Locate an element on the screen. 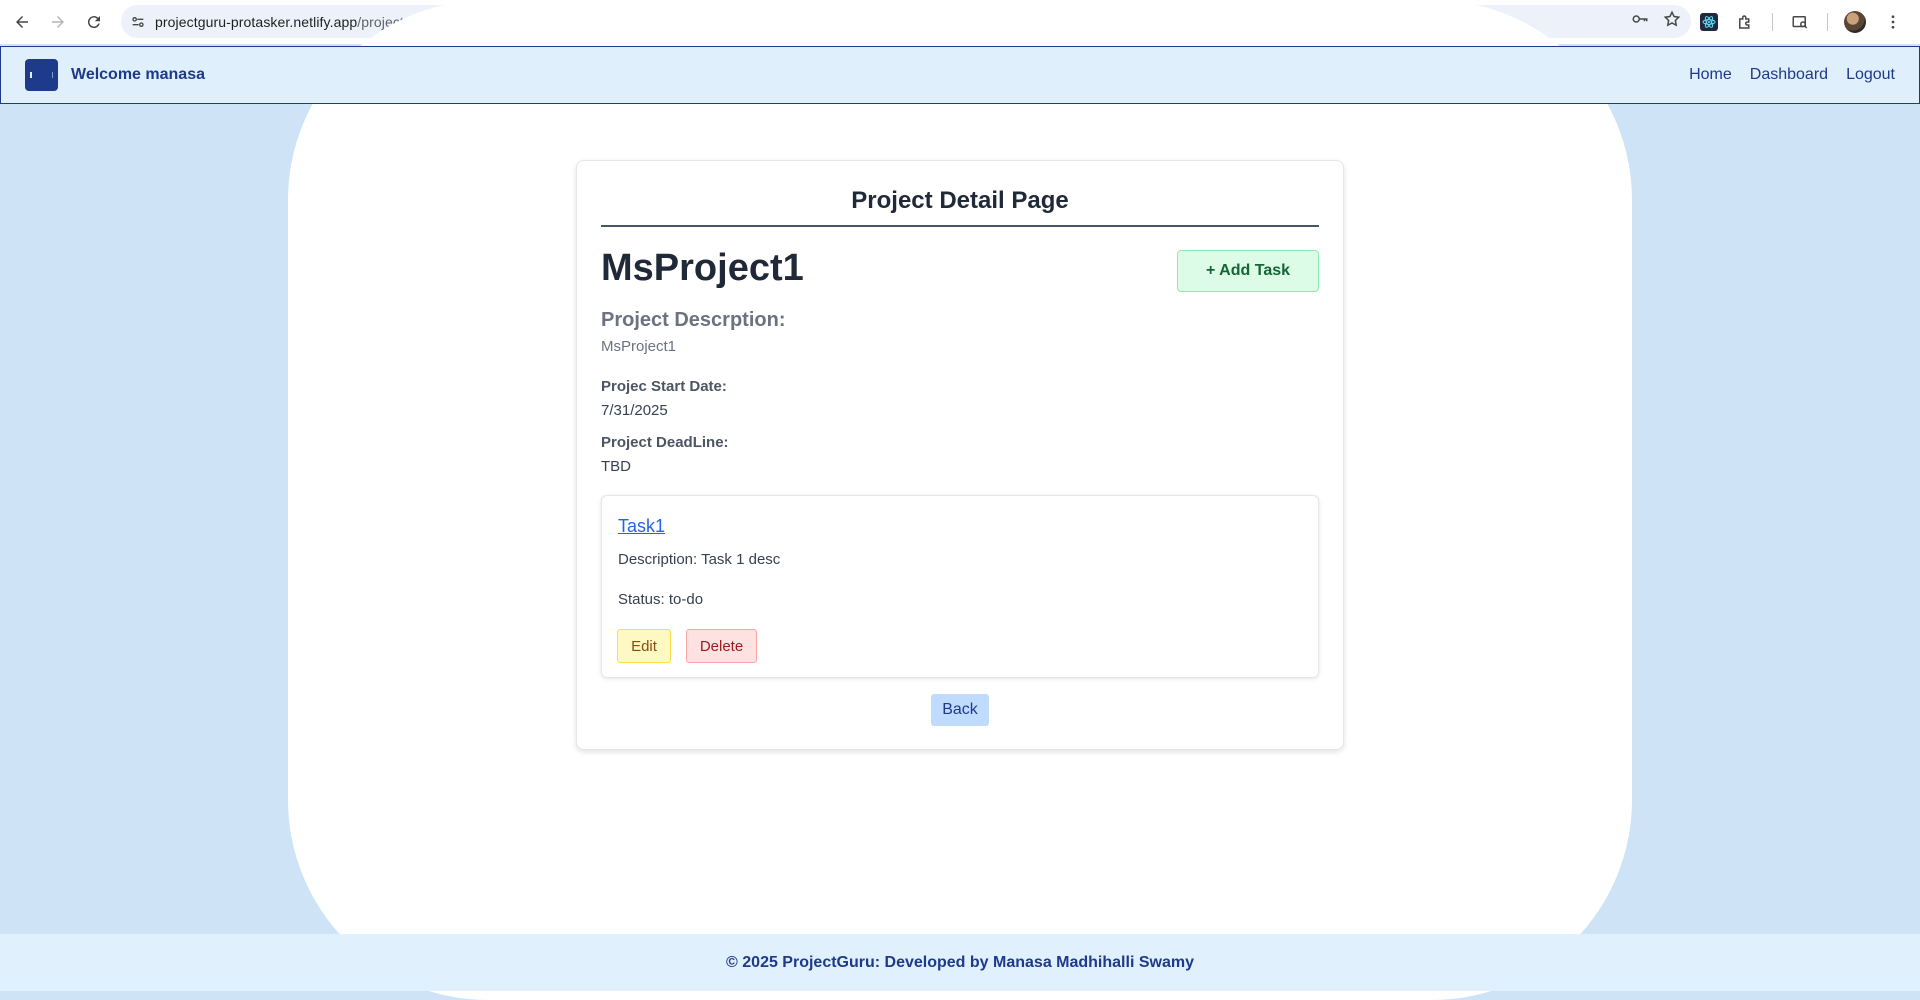 This screenshot has width=1920, height=1000. title-divider is located at coordinates (960, 226).